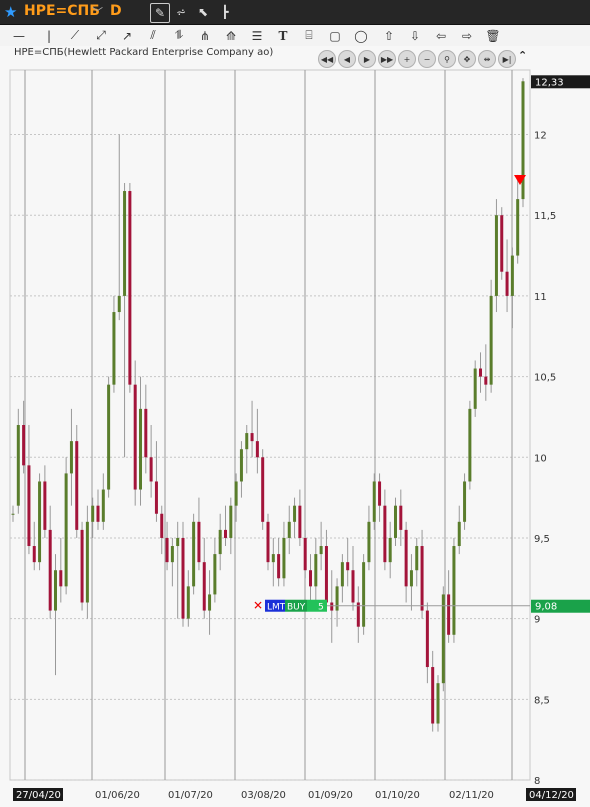  I want to click on scroll-end-icon: ▶▶, so click(387, 59).